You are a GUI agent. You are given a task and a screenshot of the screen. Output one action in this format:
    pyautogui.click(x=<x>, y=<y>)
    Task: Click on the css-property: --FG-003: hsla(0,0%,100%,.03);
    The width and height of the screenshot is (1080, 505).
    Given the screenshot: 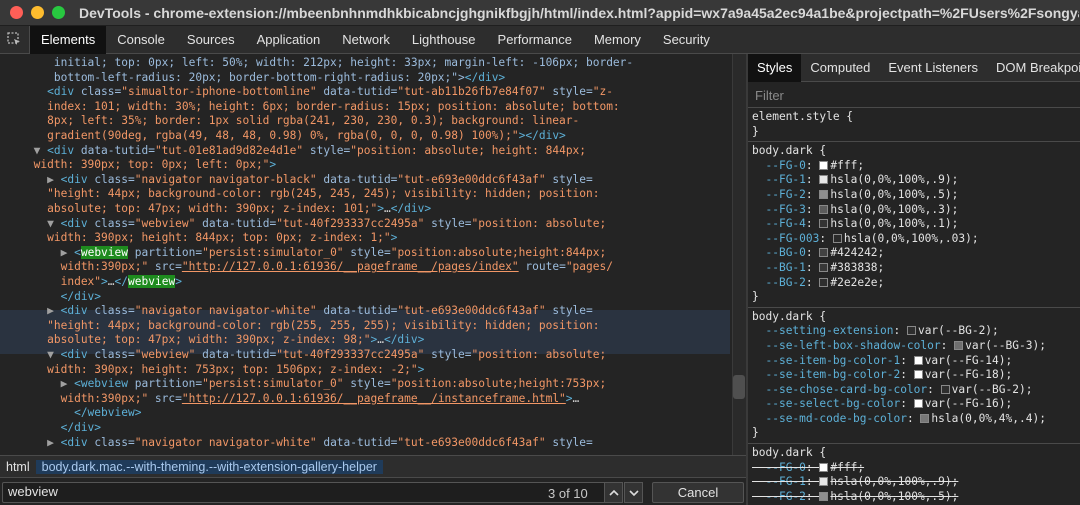 What is the action you would take?
    pyautogui.click(x=914, y=239)
    